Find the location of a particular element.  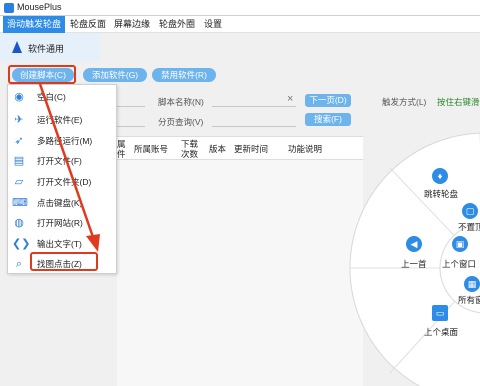

clear-icon: × is located at coordinates (290, 99).